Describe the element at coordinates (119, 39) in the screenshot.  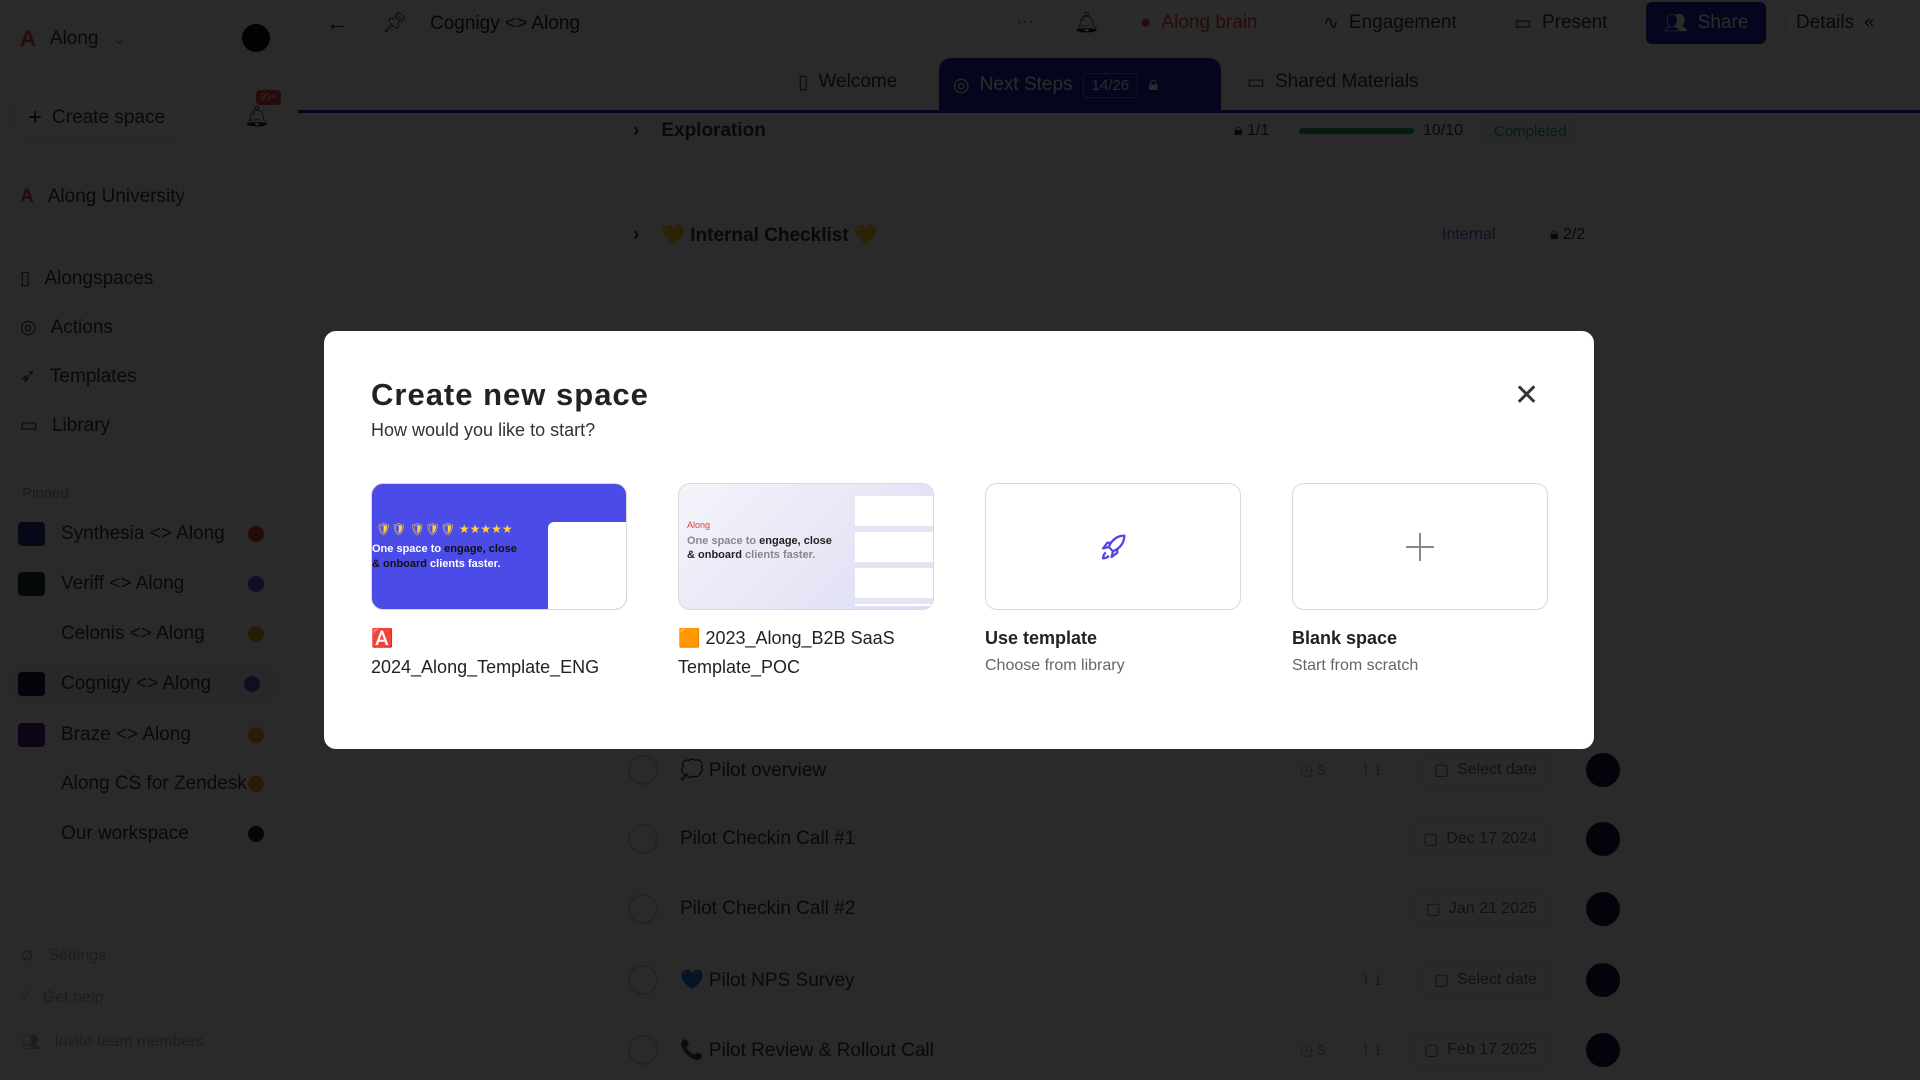
I see `chevron-down-icon: ⌄` at that location.